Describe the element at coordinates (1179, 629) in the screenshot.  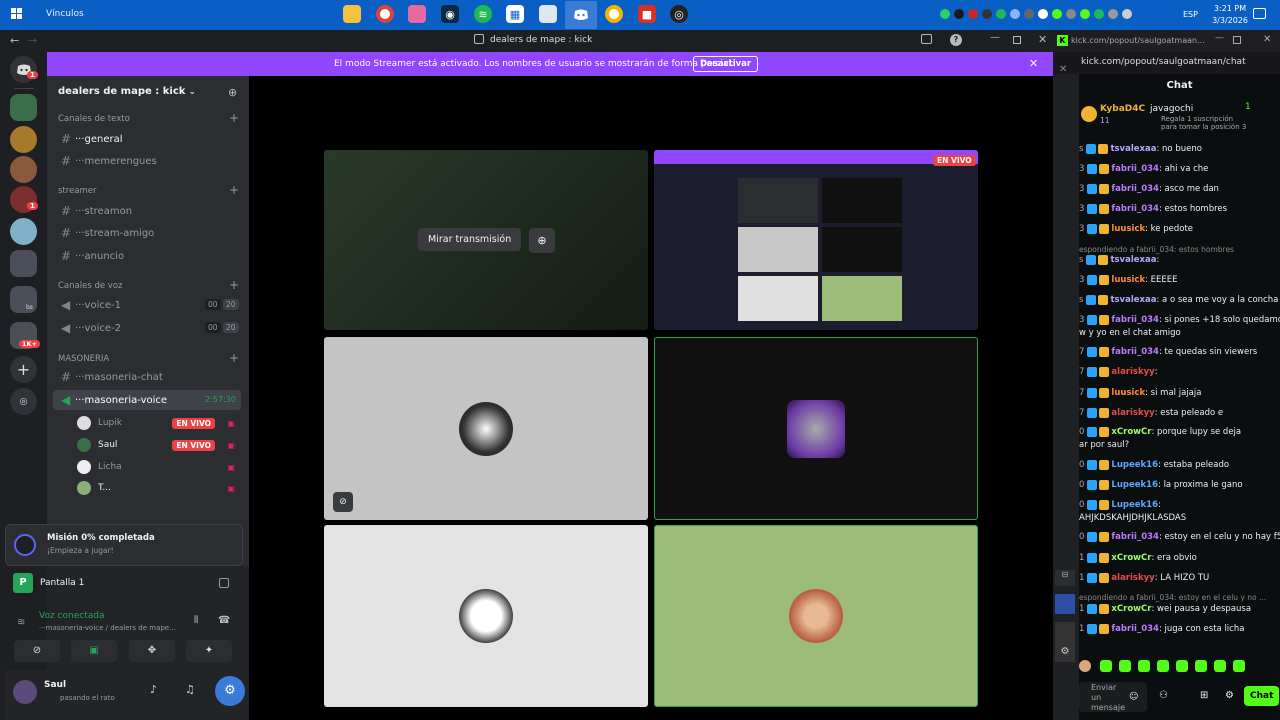
I see `chat-message: 1 fabrii_034: juga con esta licha` at that location.